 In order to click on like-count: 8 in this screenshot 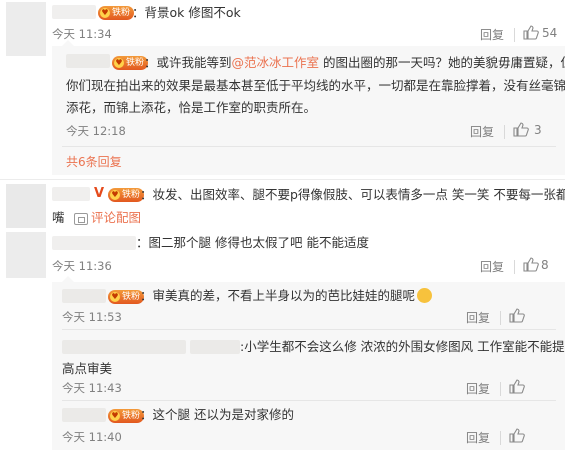, I will do `click(545, 265)`.